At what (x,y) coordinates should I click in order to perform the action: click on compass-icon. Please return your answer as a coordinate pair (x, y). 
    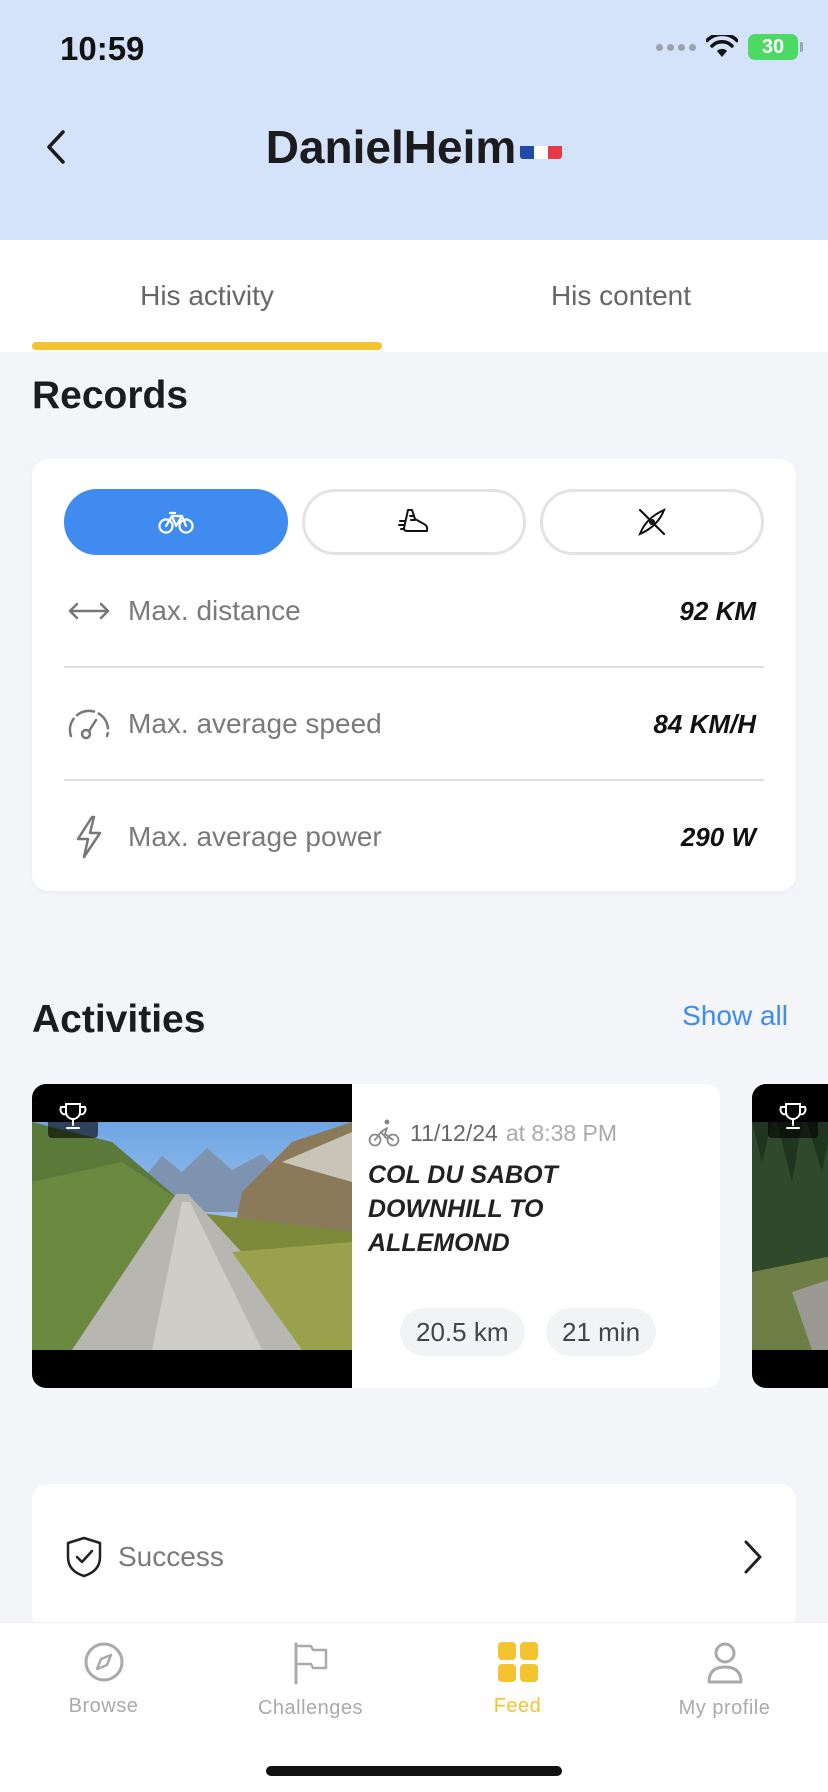
    Looking at the image, I should click on (103, 1662).